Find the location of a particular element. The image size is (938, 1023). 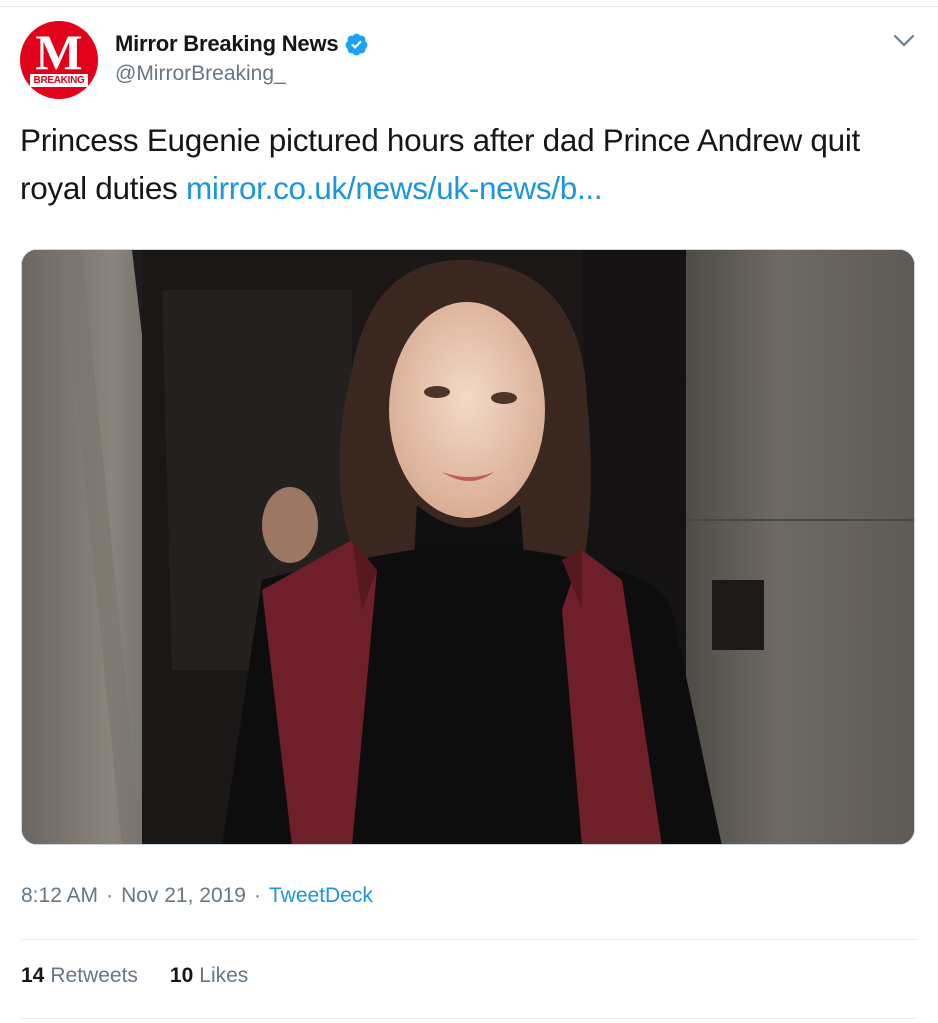

likes-label: Likes is located at coordinates (224, 975).